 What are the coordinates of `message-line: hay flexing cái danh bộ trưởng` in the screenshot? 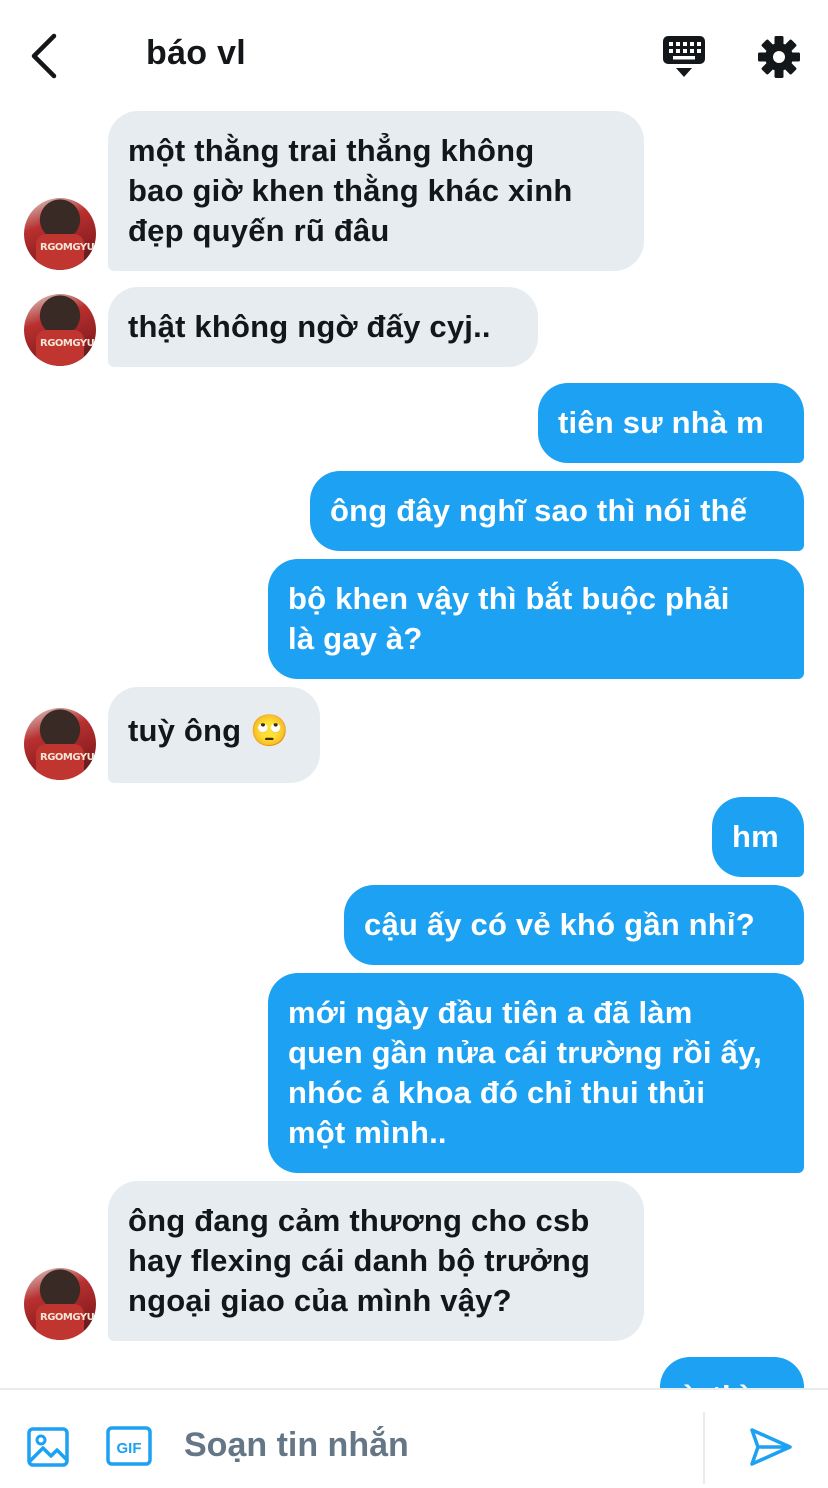 It's located at (359, 1260).